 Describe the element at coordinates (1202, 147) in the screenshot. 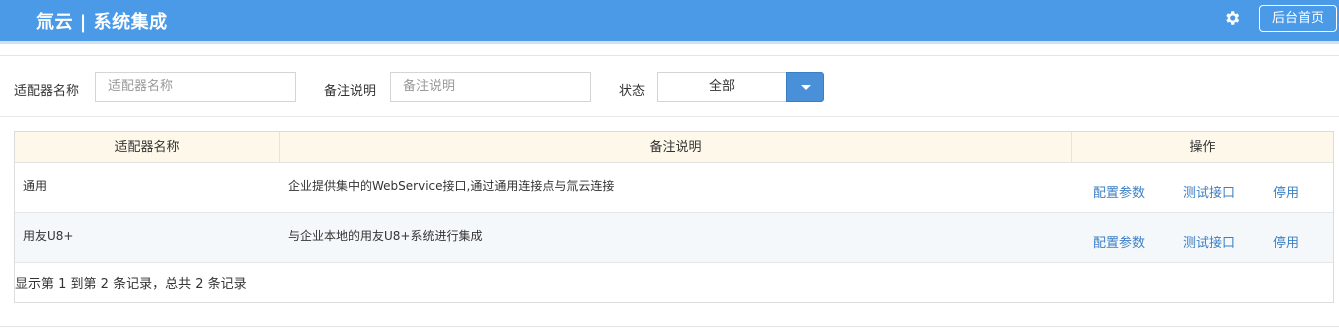

I see `column-header-actions: 操作` at that location.